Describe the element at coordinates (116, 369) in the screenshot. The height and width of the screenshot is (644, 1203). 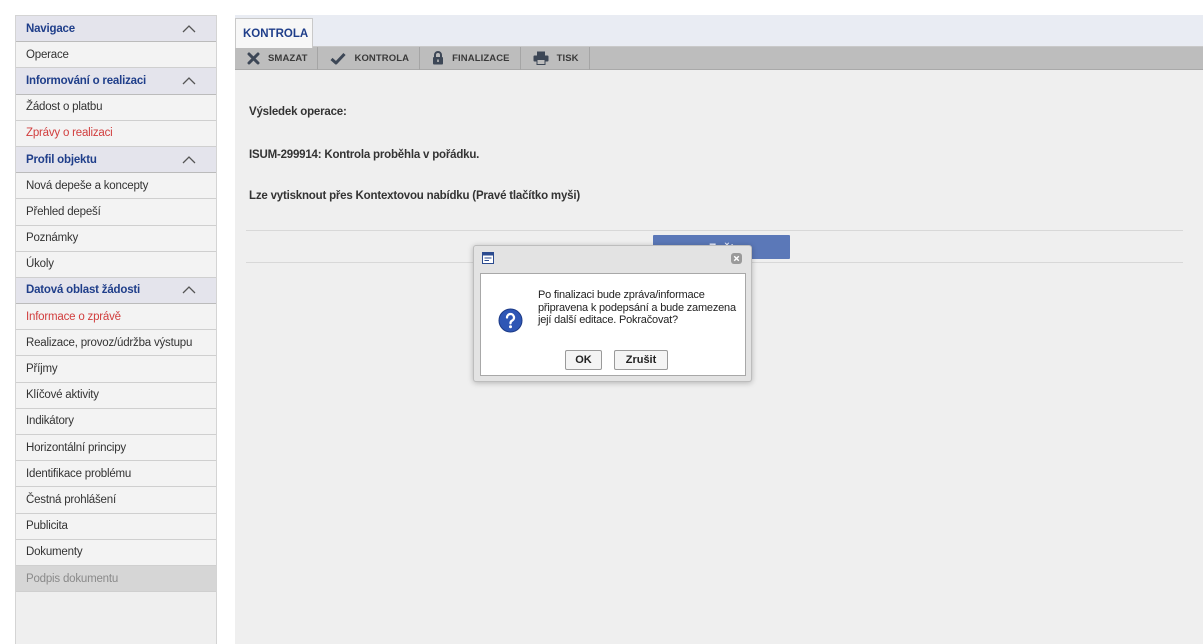
I see `sidebar-item-prijmy: Příjmy` at that location.